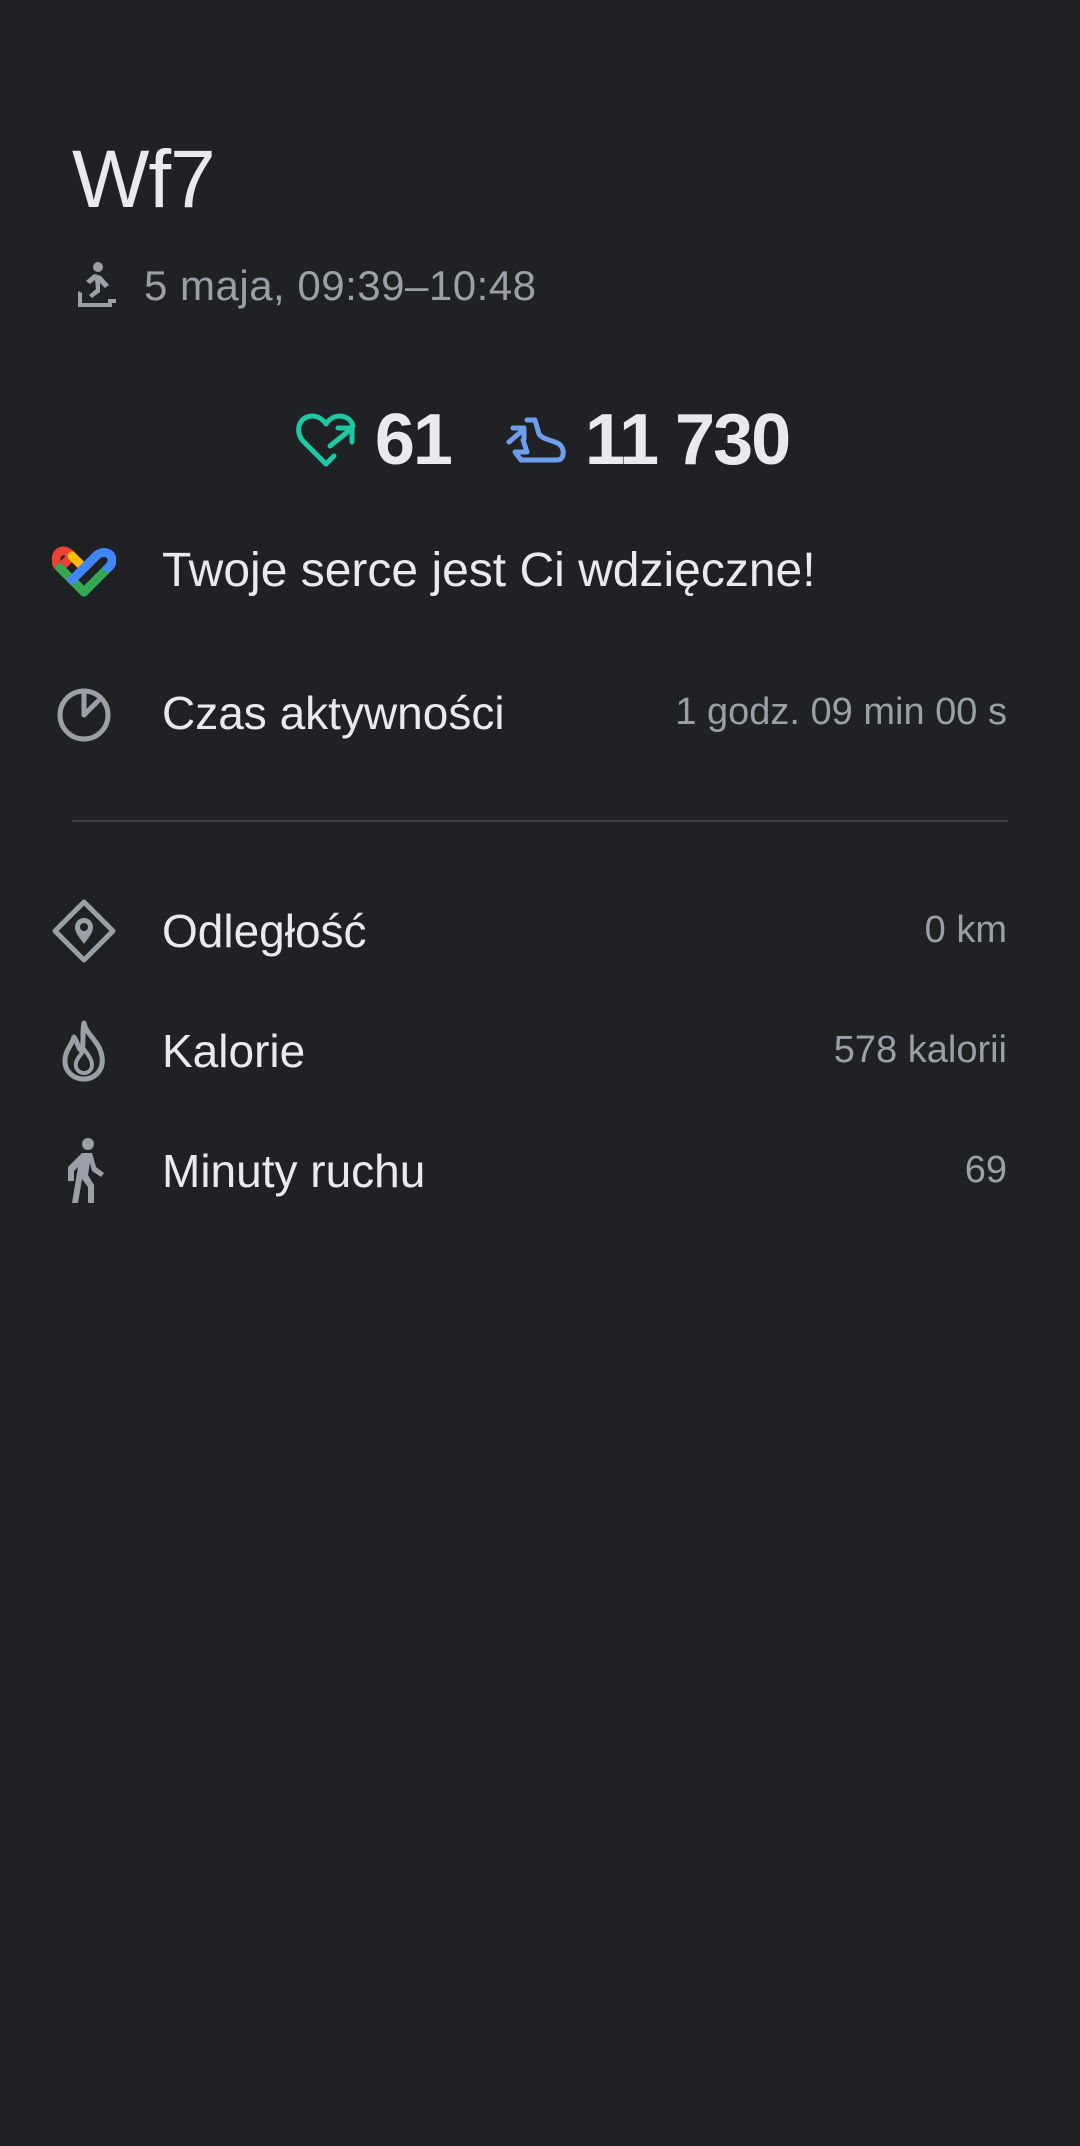 This screenshot has width=1080, height=2146. What do you see at coordinates (540, 1050) in the screenshot?
I see `calories-row: Kalorie 578 kalorii` at bounding box center [540, 1050].